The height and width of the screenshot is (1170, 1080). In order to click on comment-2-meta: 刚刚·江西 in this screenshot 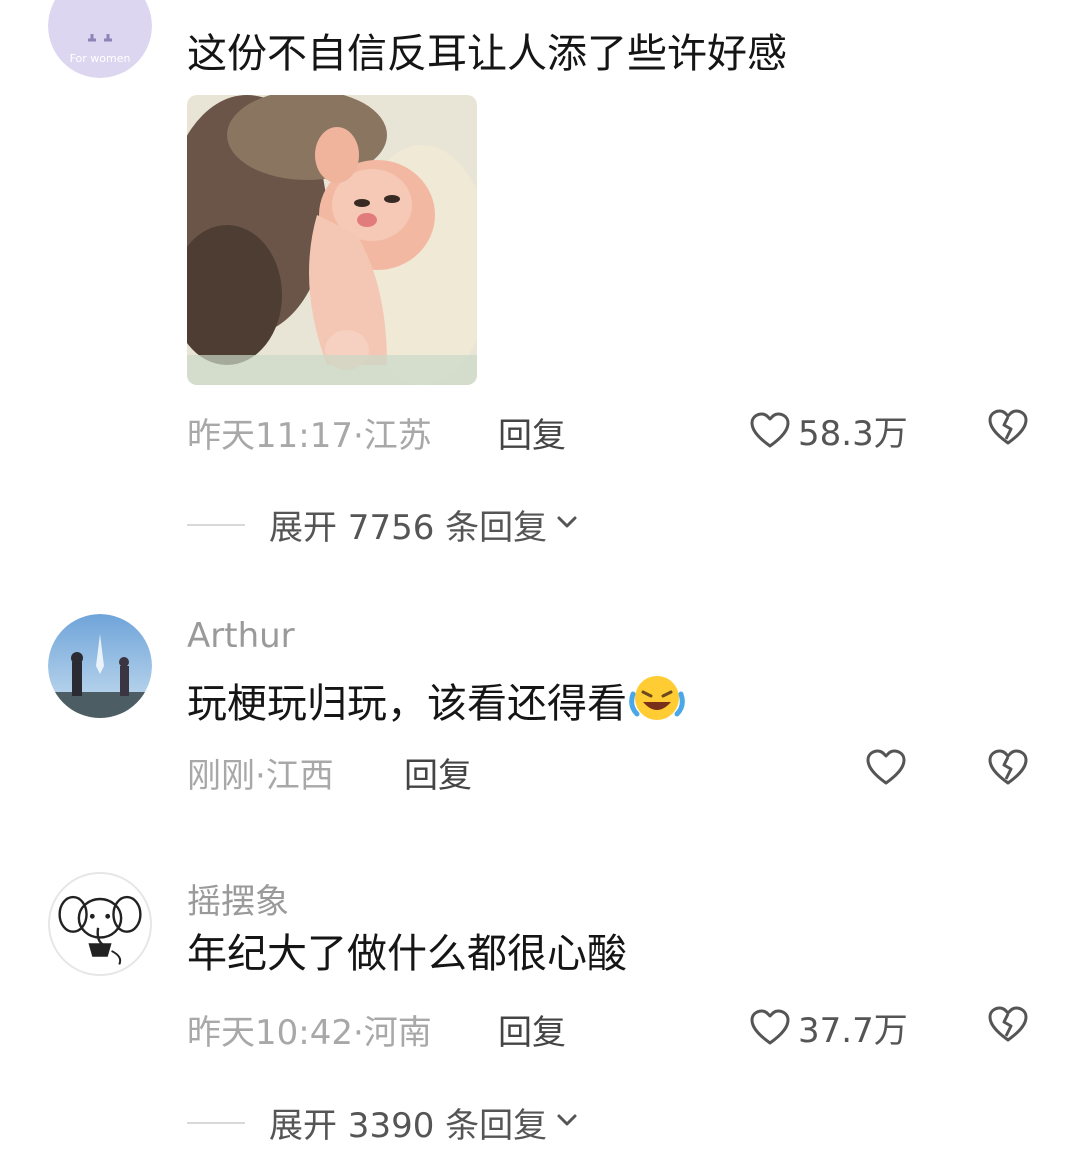, I will do `click(260, 776)`.